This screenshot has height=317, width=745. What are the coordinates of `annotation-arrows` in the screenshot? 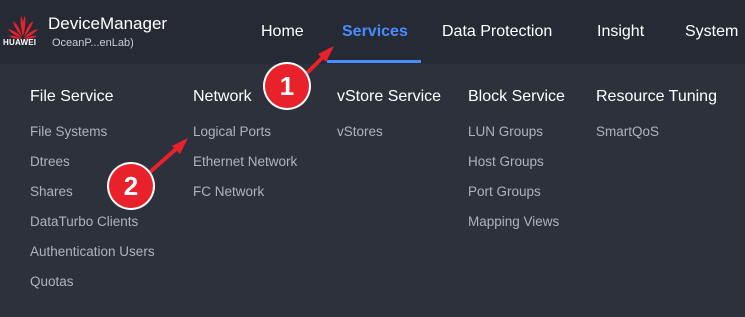 It's located at (241, 110).